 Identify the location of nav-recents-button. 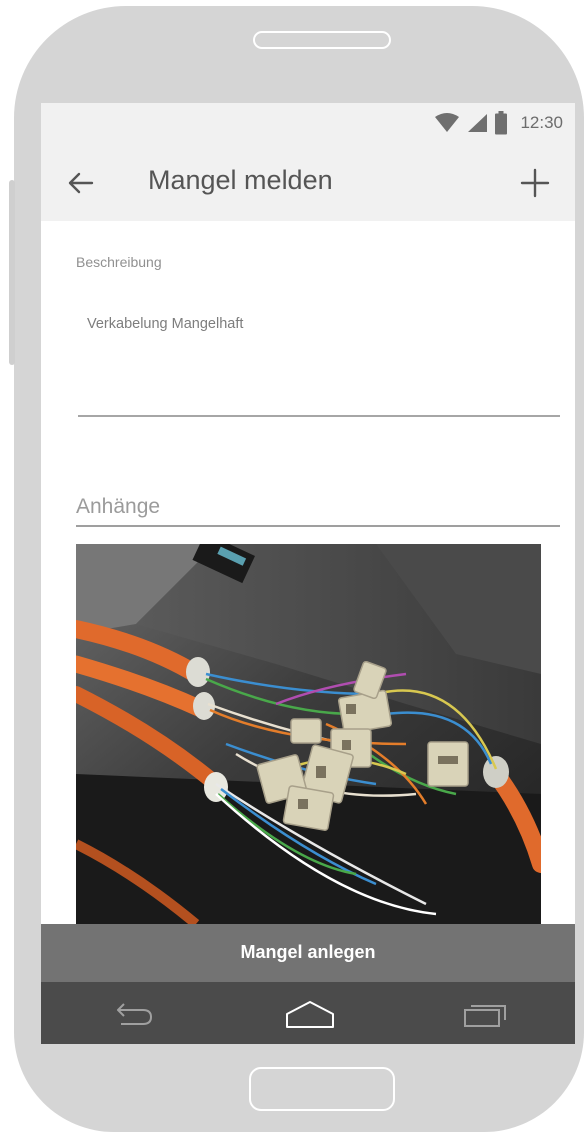
(485, 1014).